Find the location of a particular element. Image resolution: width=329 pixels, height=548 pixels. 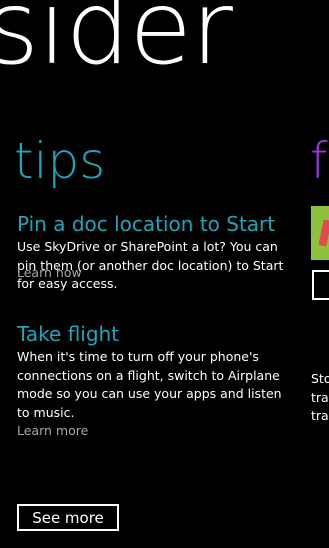

next-section-title-peek: f is located at coordinates (319, 161).